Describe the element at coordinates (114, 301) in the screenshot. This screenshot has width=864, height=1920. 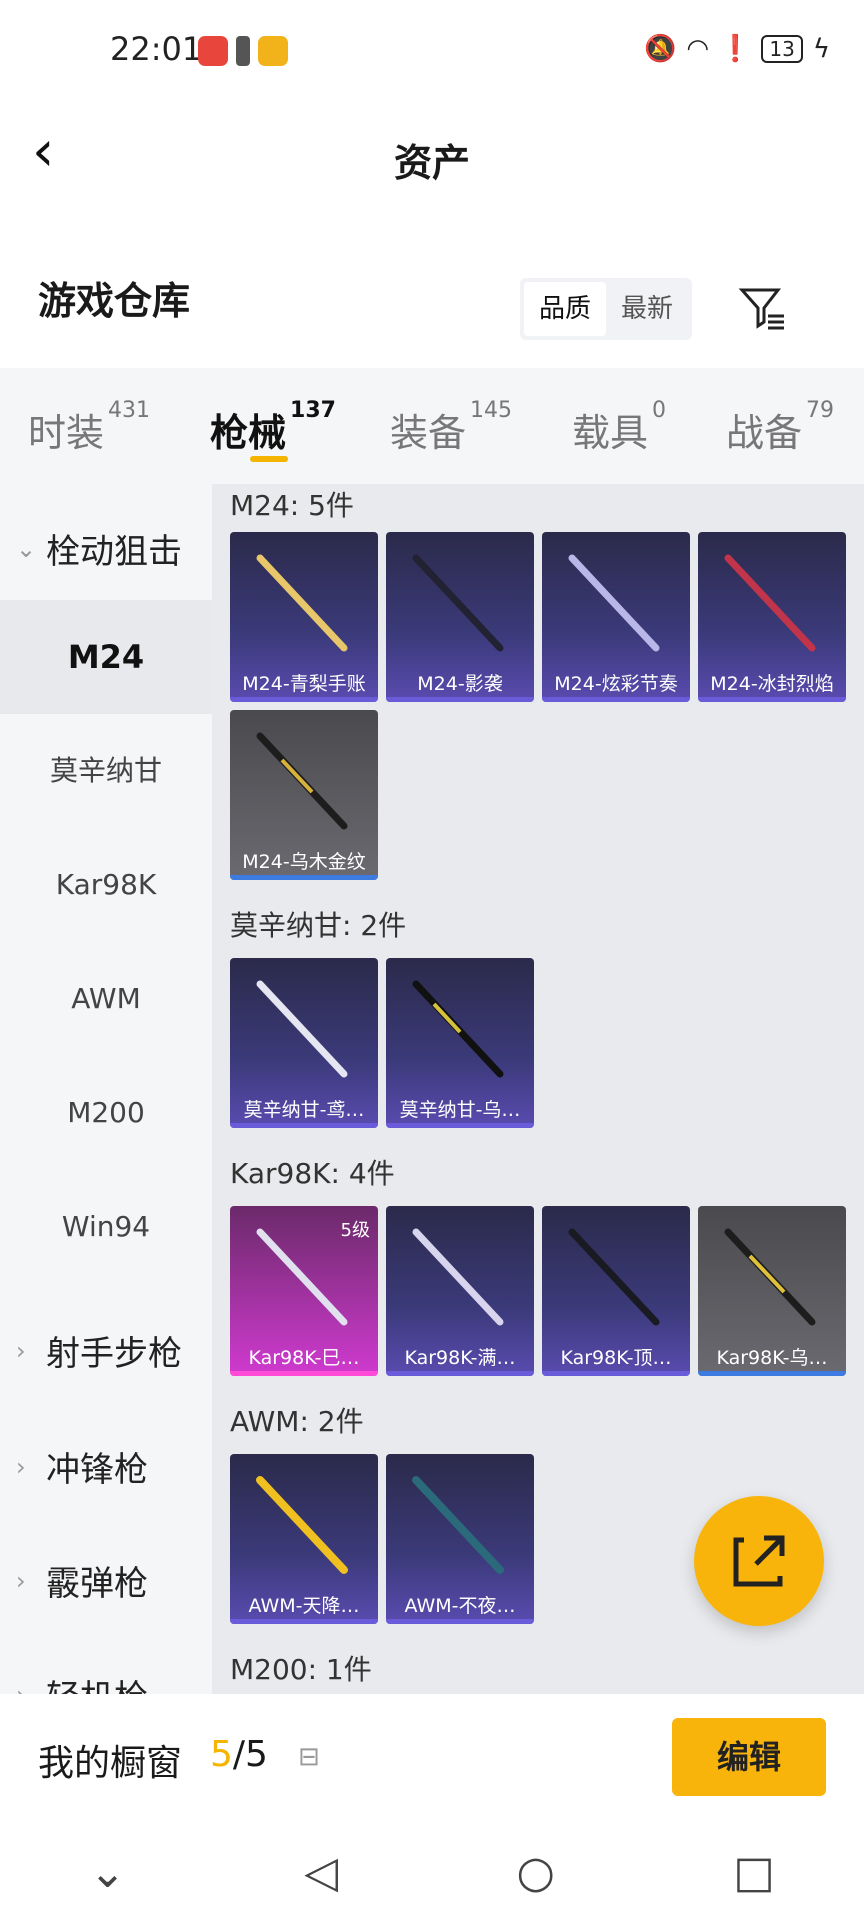
I see `warehouse-title: 游戏仓库` at that location.